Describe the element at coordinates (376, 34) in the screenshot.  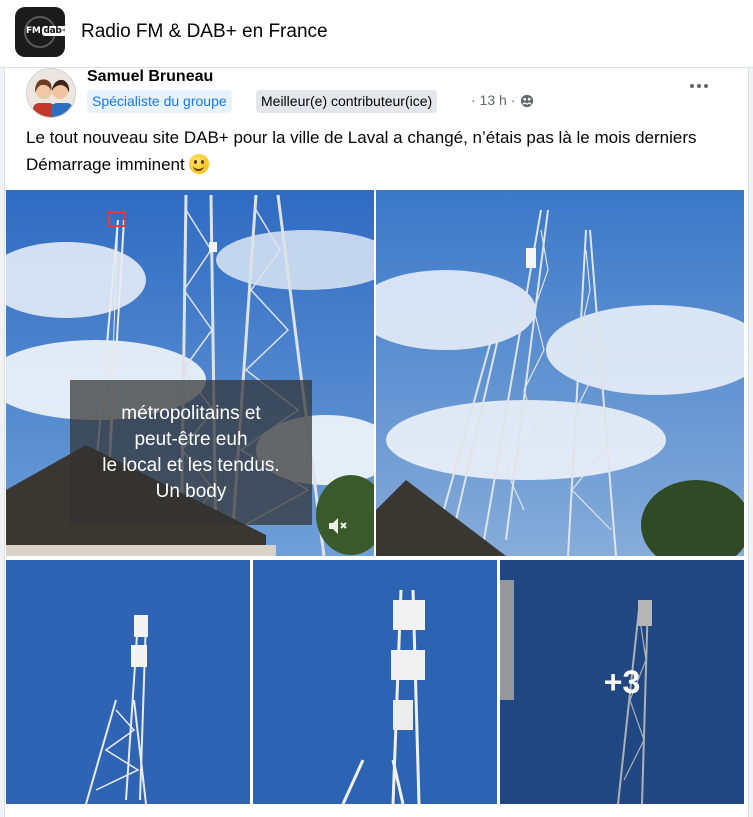
I see `group-header: FMdab+ Radio FM & DAB+ en France` at that location.